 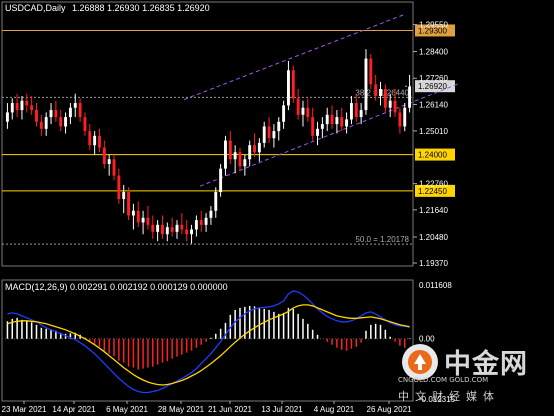 What do you see at coordinates (435, 285) in the screenshot?
I see `macd-axis-label: 0.011608` at bounding box center [435, 285].